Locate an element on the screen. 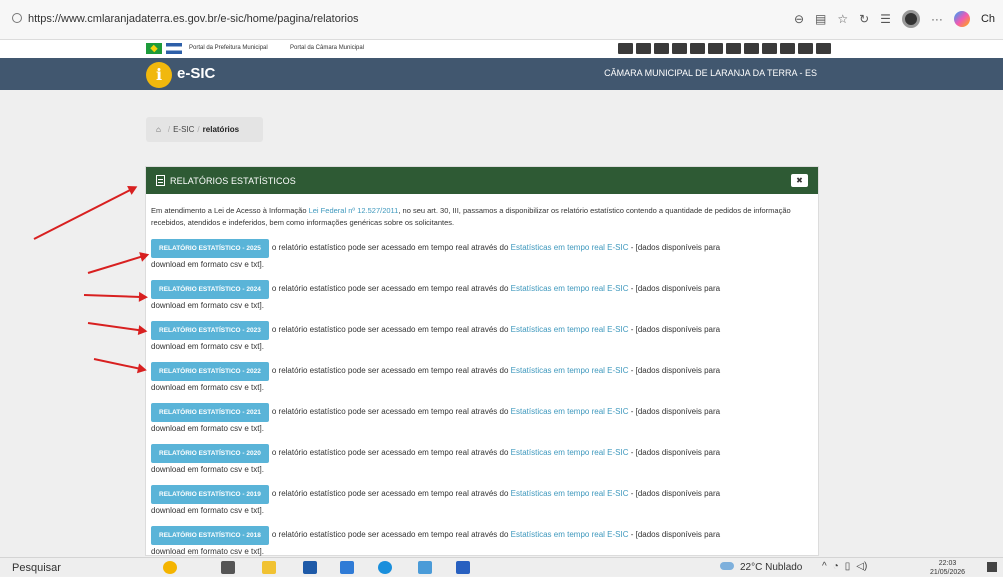  edge-icon is located at coordinates (385, 567).